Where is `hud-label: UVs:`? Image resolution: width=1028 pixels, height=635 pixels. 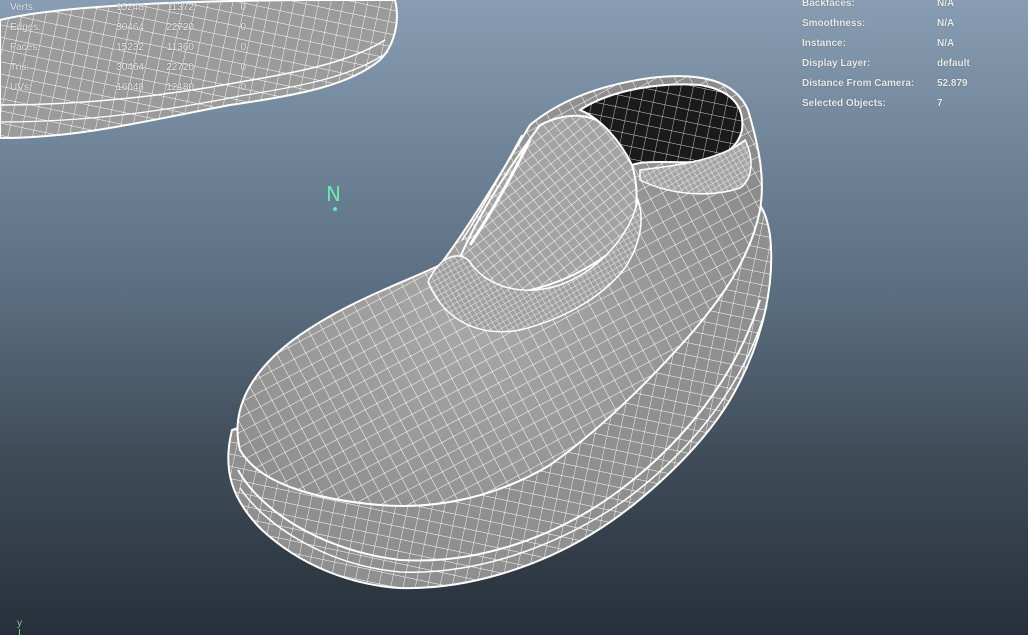
hud-label: UVs: is located at coordinates (21, 87).